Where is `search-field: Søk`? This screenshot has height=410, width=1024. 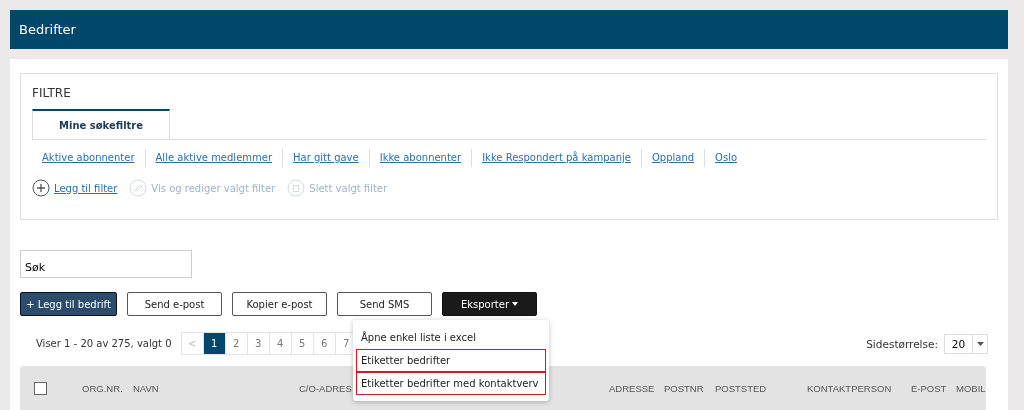 search-field: Søk is located at coordinates (106, 264).